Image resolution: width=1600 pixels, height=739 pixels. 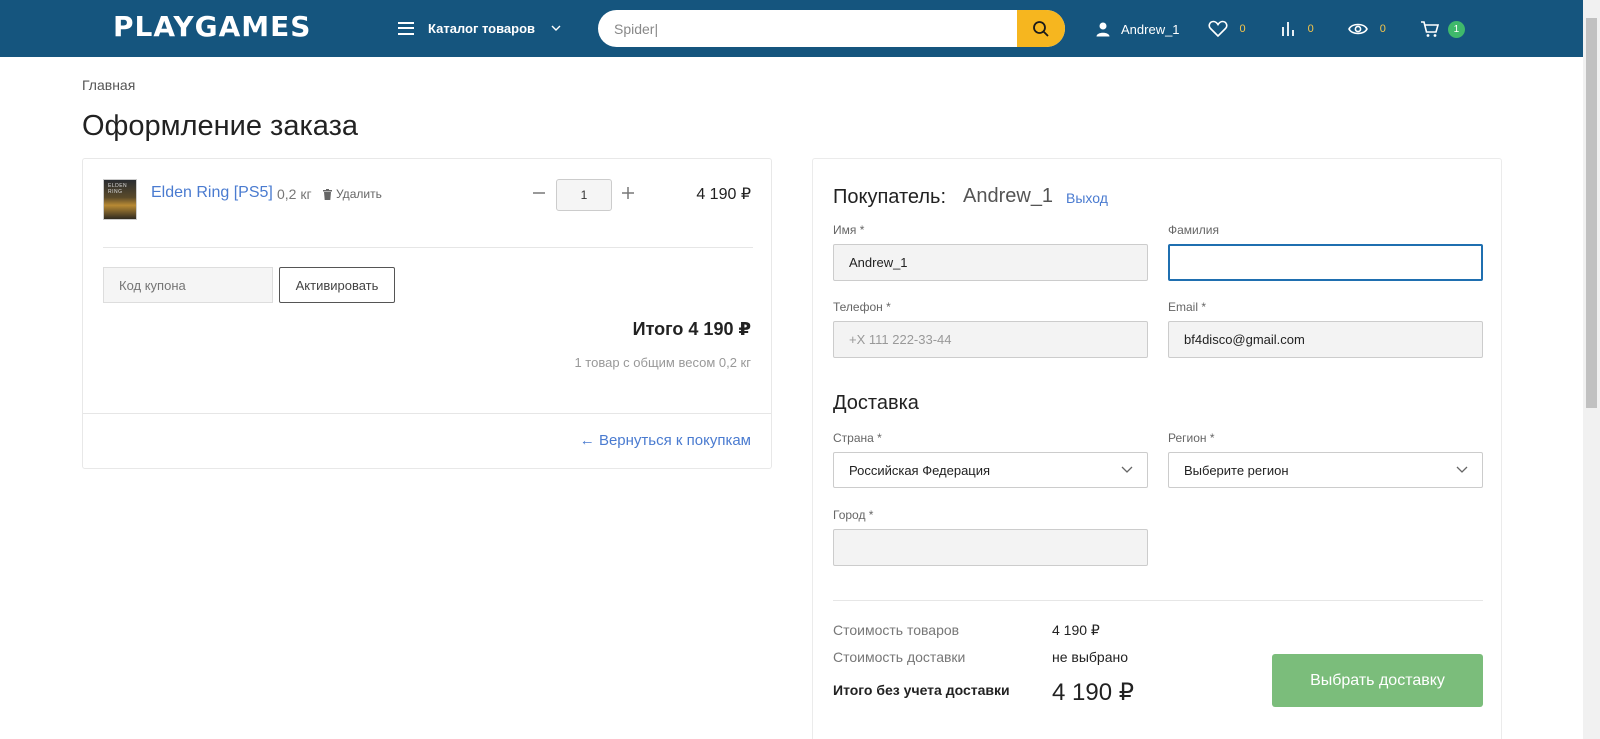 What do you see at coordinates (118, 189) in the screenshot?
I see `product-cover-text: ELDEN RING` at bounding box center [118, 189].